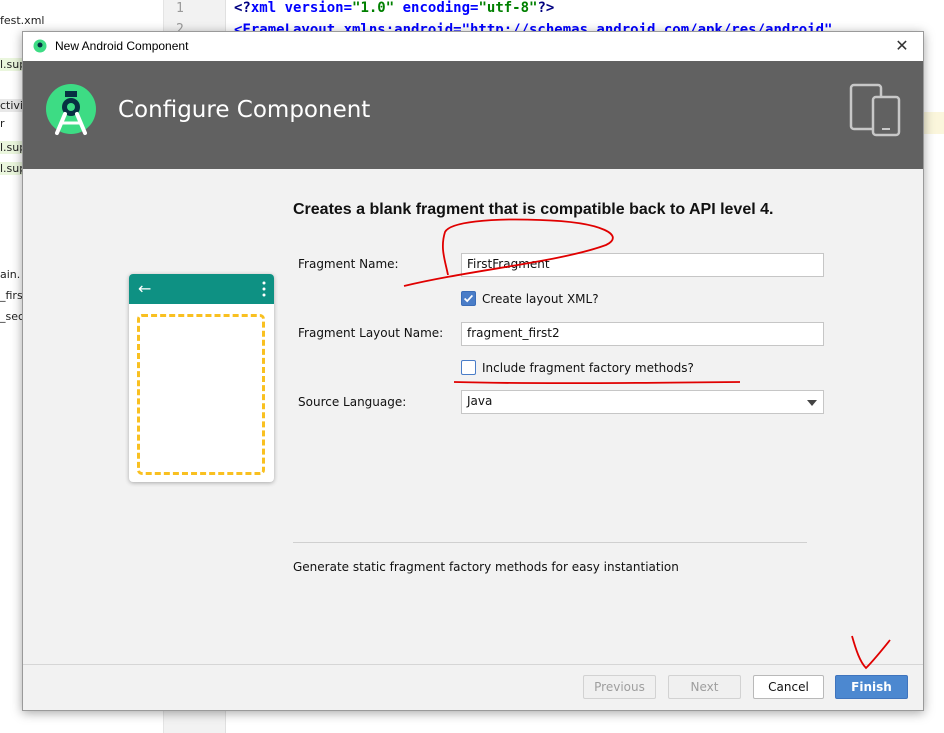 The width and height of the screenshot is (944, 733). What do you see at coordinates (348, 264) in the screenshot?
I see `fragment-name-label: Fragment Name:` at bounding box center [348, 264].